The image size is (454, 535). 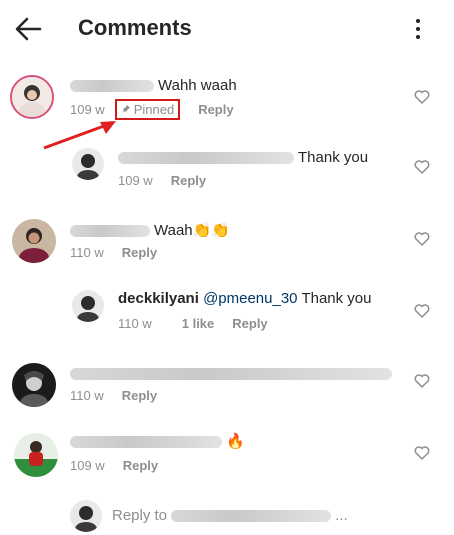 What do you see at coordinates (125, 109) in the screenshot?
I see `pin-icon` at bounding box center [125, 109].